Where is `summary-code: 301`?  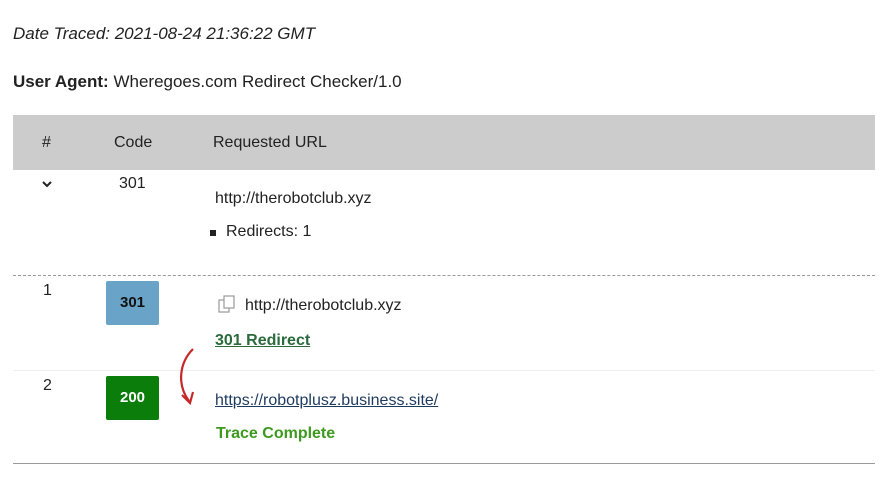
summary-code: 301 is located at coordinates (132, 183).